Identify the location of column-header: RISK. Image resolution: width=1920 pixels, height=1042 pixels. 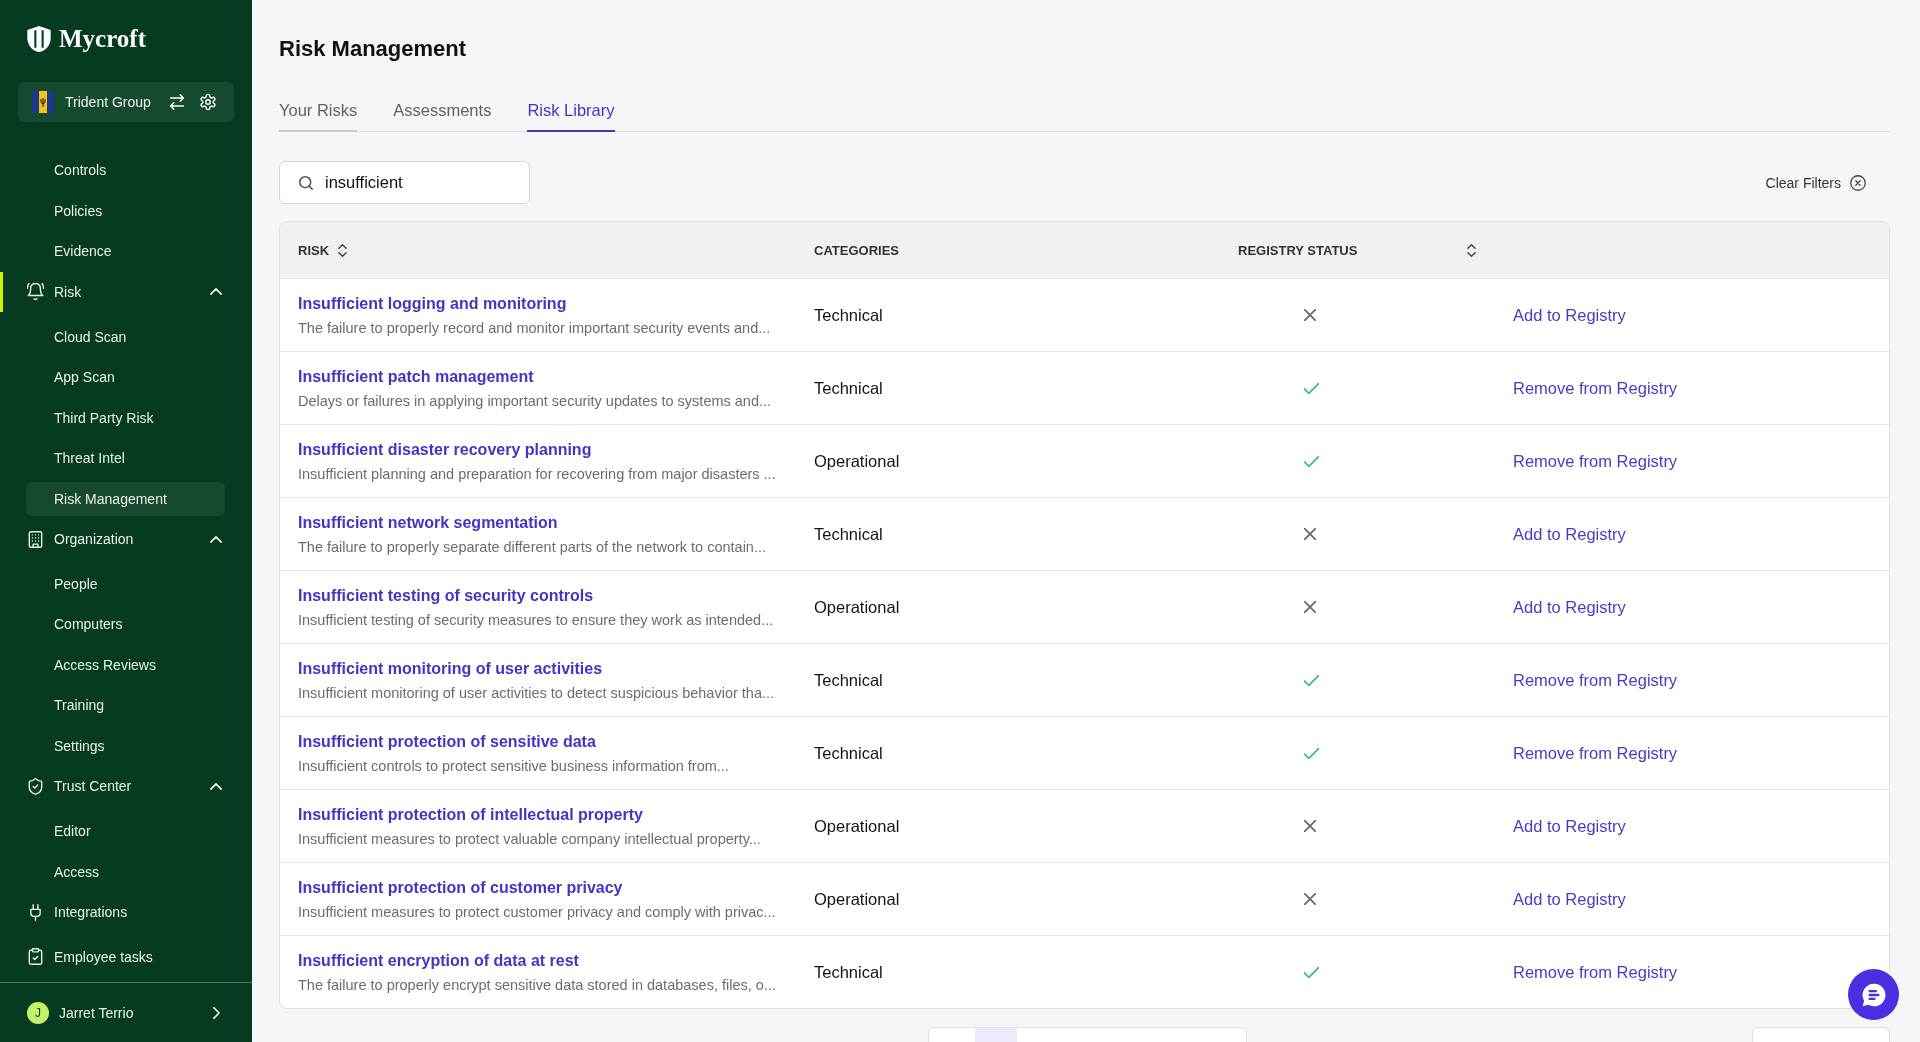
(323, 250).